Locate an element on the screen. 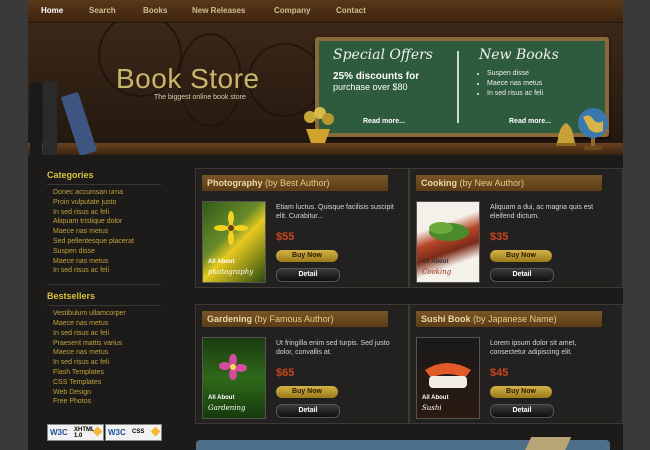  bottom-decoration is located at coordinates (548, 443).